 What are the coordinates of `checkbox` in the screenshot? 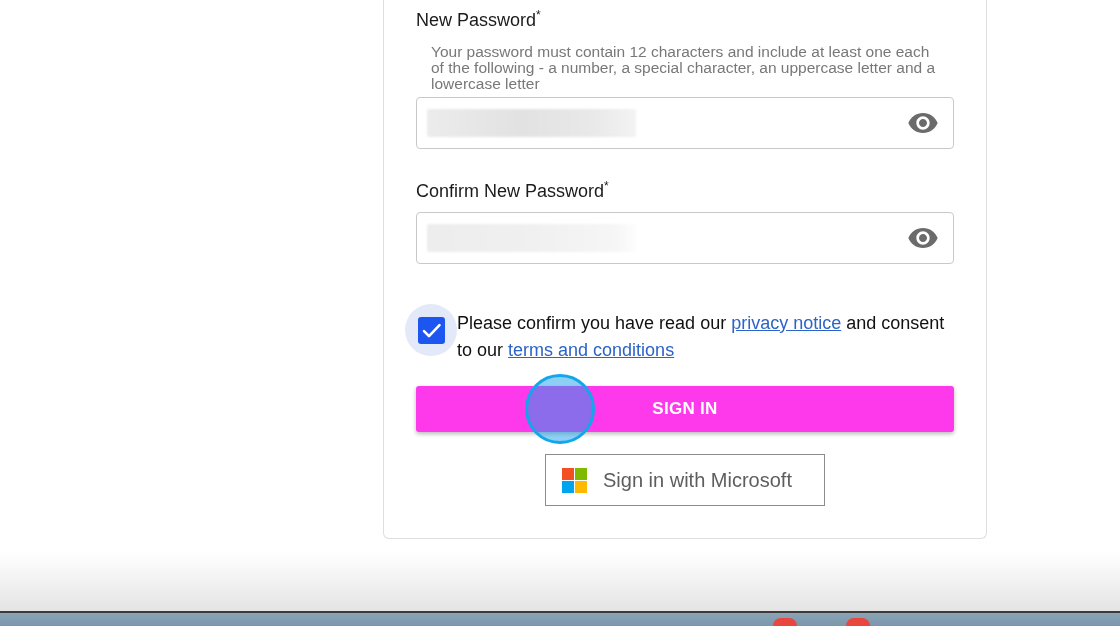 It's located at (431, 330).